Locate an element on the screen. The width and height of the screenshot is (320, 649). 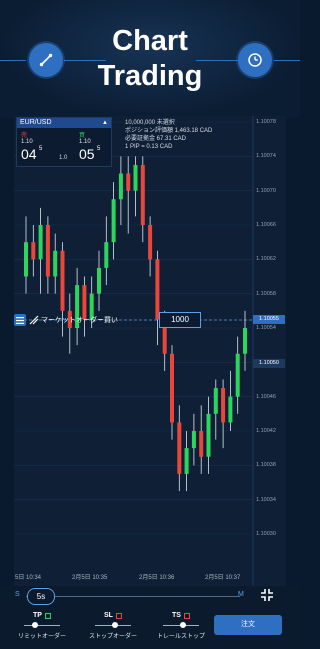
timeframe-min-label: S is located at coordinates (17, 594).